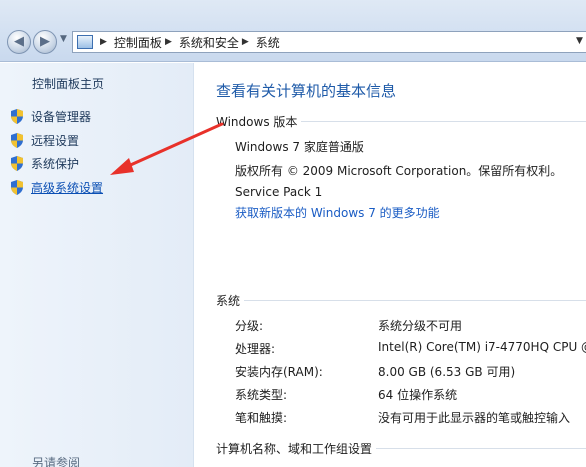 The height and width of the screenshot is (467, 586). I want to click on address-dropdown-icon: ▼, so click(579, 41).